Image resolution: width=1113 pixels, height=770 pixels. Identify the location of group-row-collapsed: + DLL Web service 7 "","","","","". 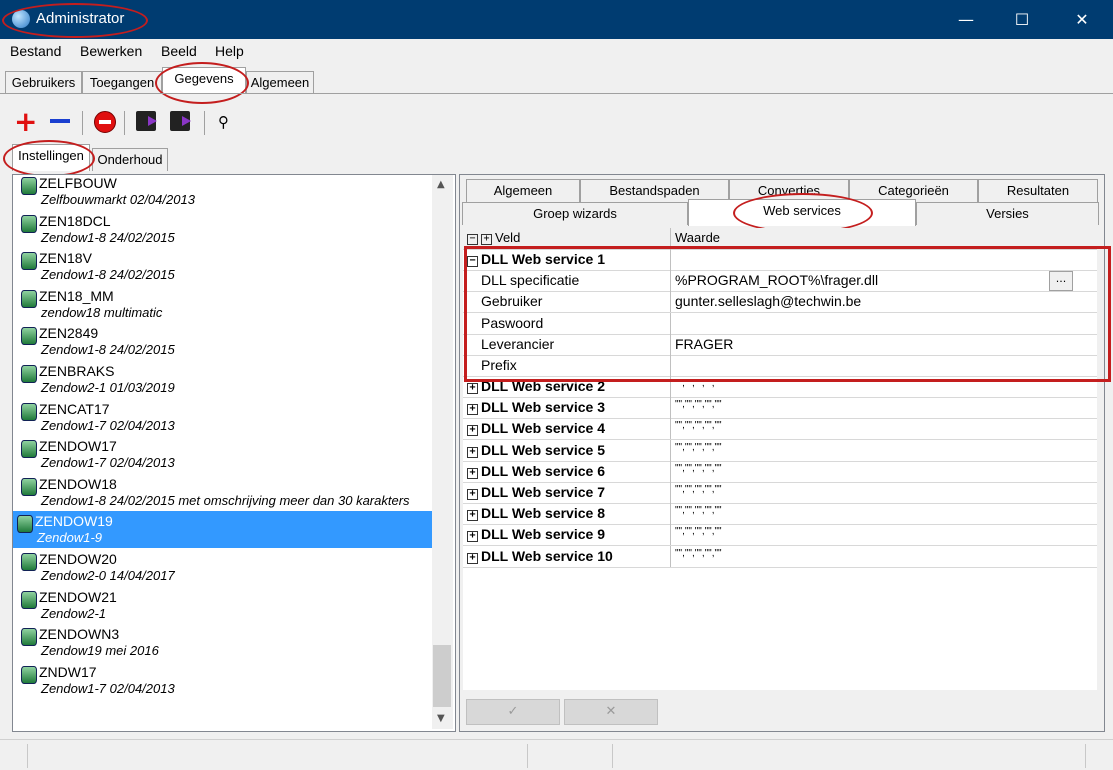
(780, 493).